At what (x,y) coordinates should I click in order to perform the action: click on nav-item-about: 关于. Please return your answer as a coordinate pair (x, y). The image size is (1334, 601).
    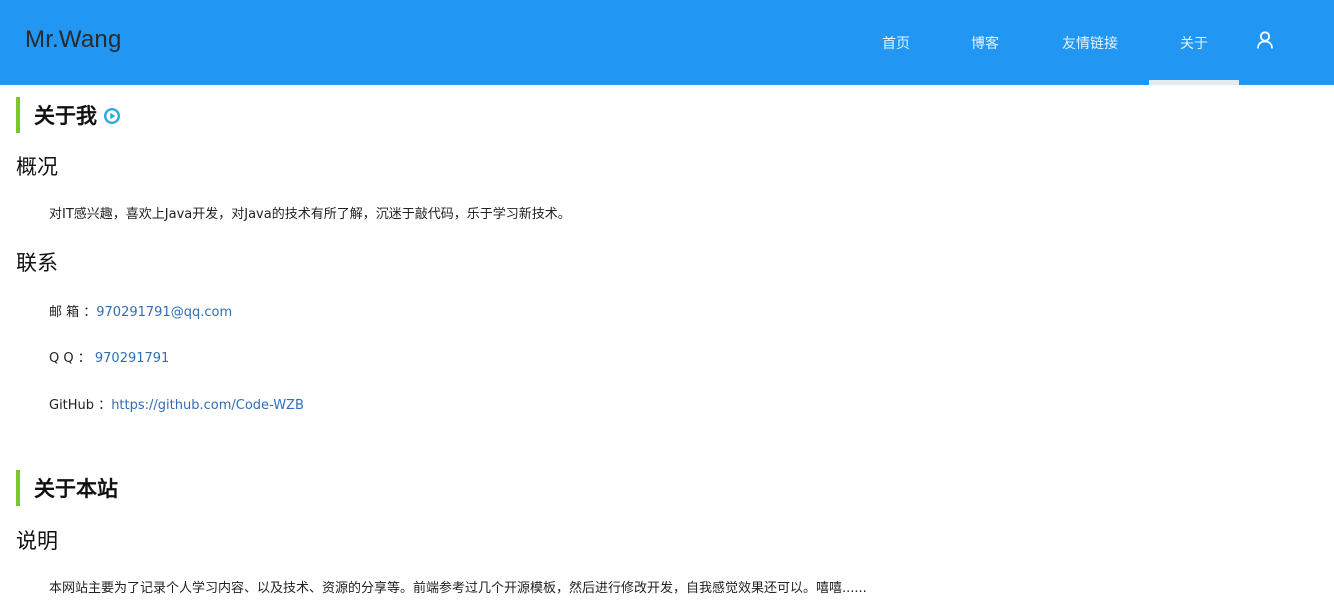
    Looking at the image, I should click on (1194, 42).